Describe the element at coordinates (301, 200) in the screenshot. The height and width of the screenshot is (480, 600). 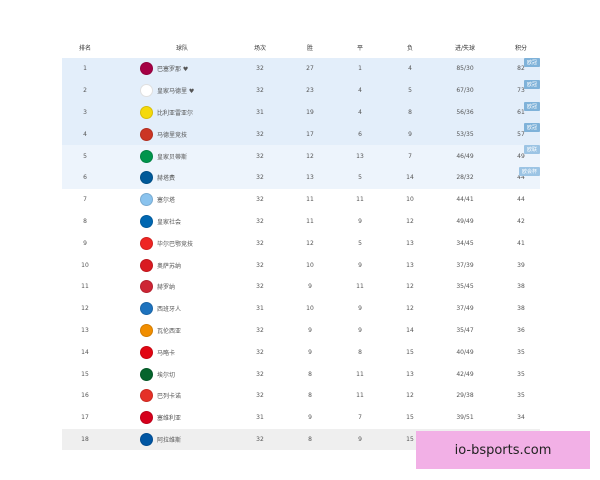
I see `table-row: 7 塞尔塔 32 11 11 10 44/41 44` at that location.